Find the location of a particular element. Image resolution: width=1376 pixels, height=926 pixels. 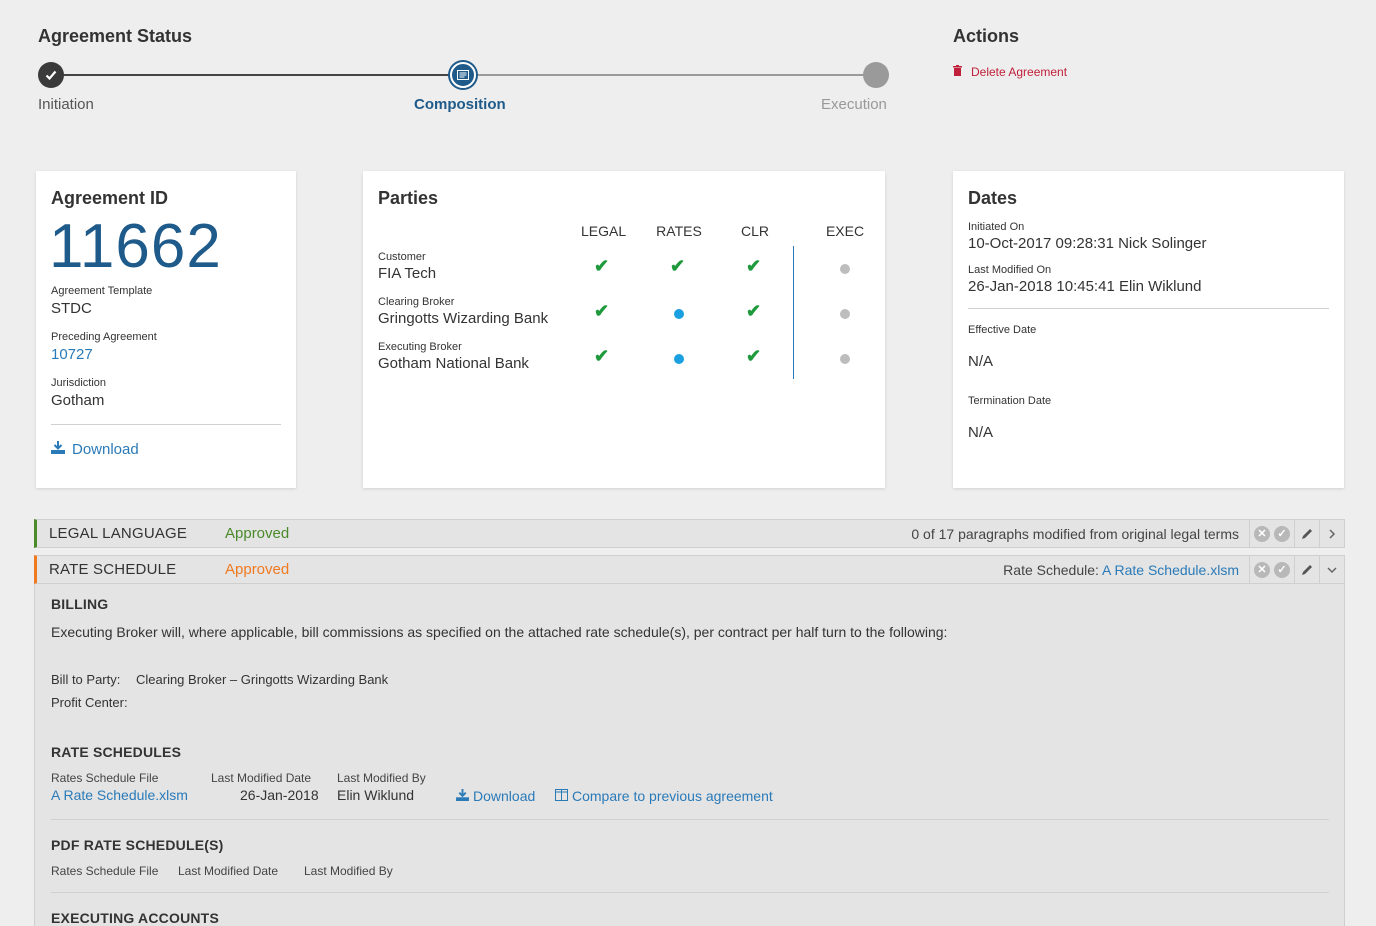

legal-approval-controls: ✕ ✓ is located at coordinates (1271, 533).